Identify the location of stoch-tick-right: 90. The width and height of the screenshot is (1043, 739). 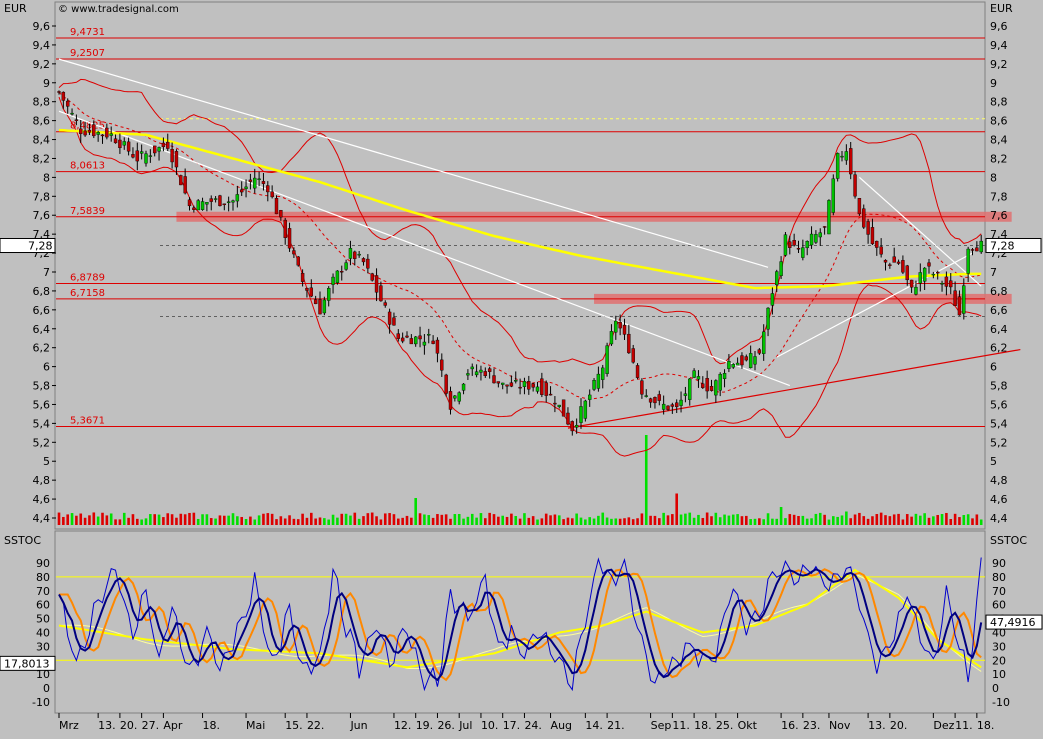
(999, 563).